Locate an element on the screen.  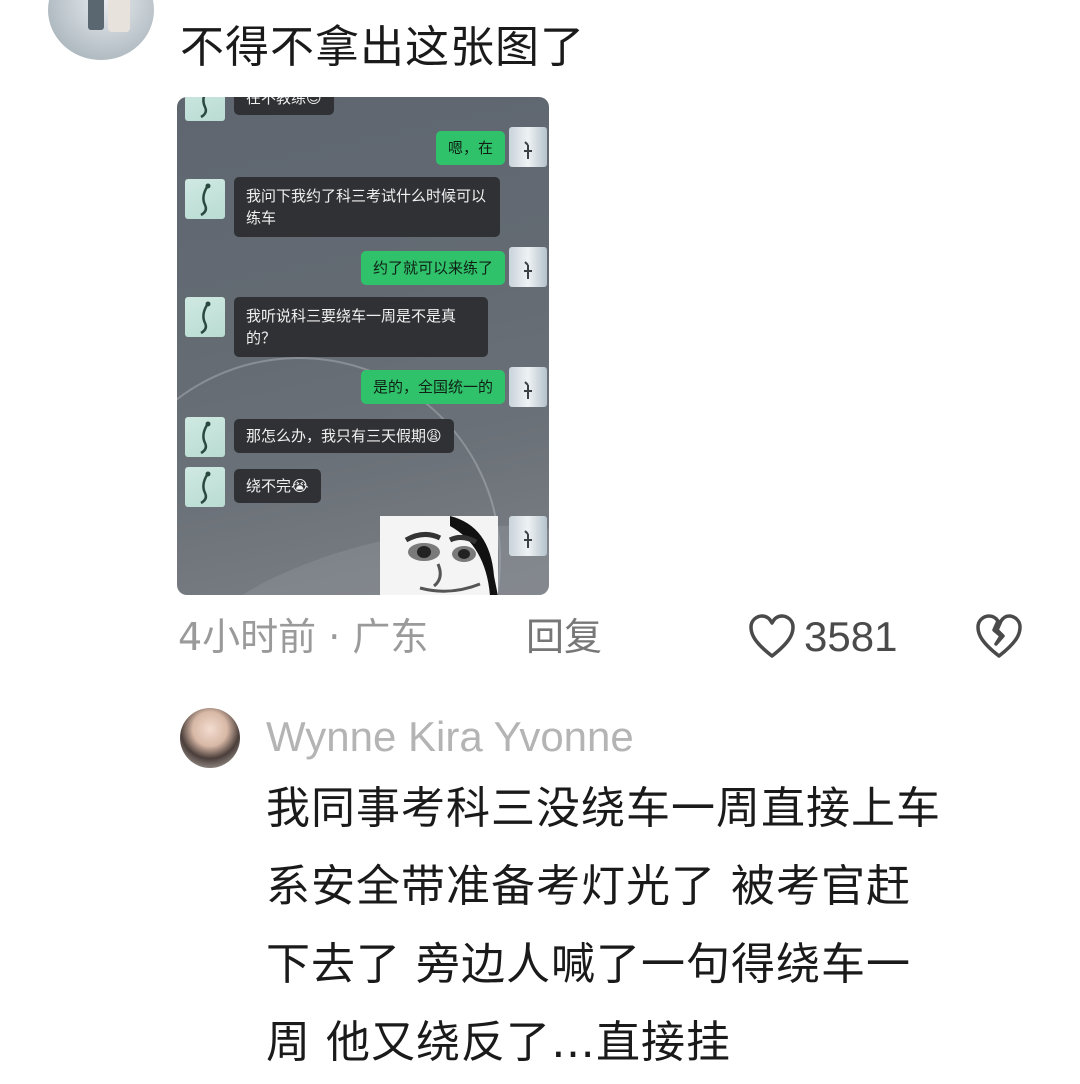
dislike-button is located at coordinates (999, 637).